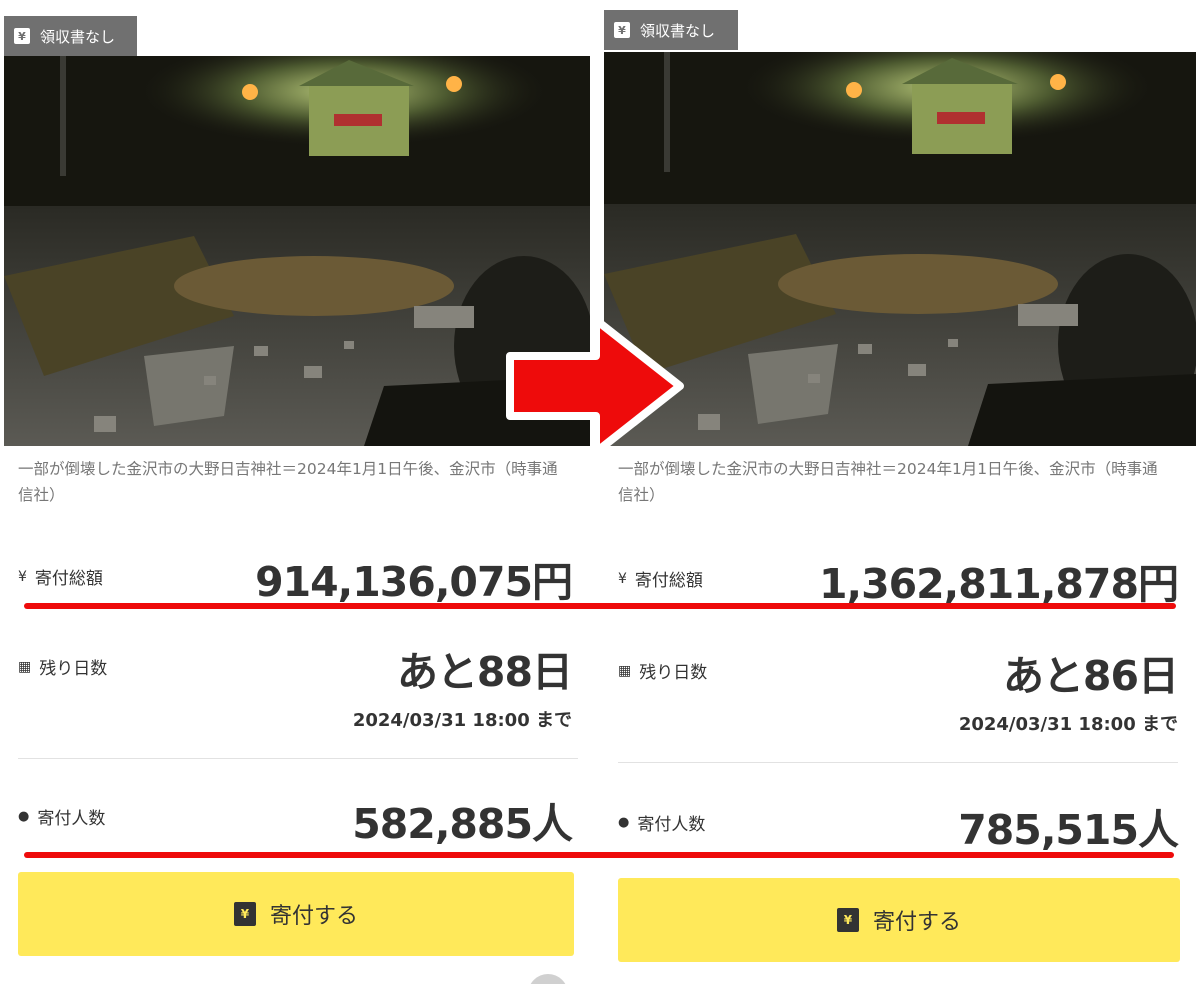 The image size is (1200, 984). Describe the element at coordinates (1090, 676) in the screenshot. I see `remaining-days: あと86日` at that location.